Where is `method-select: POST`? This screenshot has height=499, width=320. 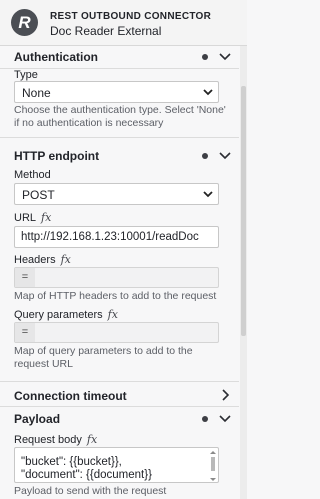 method-select: POST is located at coordinates (116, 194).